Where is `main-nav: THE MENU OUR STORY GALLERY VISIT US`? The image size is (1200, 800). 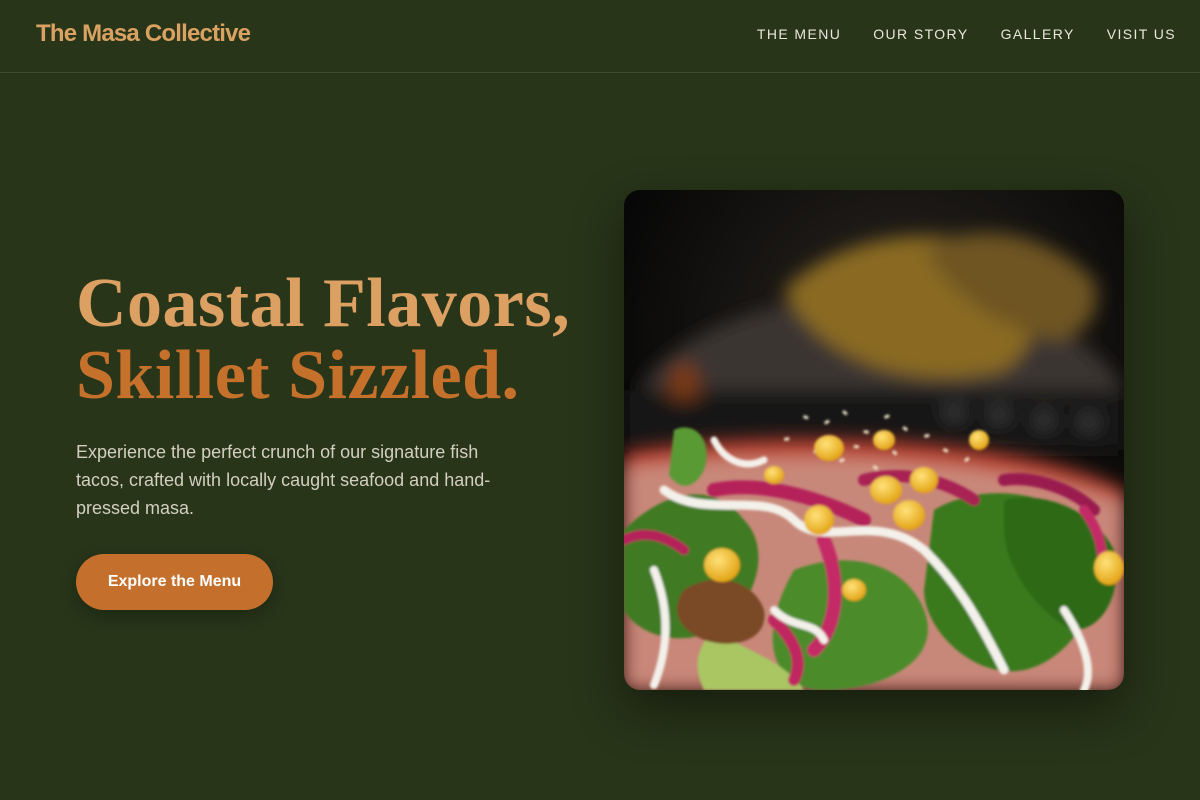
main-nav: THE MENU OUR STORY GALLERY VISIT US is located at coordinates (966, 34).